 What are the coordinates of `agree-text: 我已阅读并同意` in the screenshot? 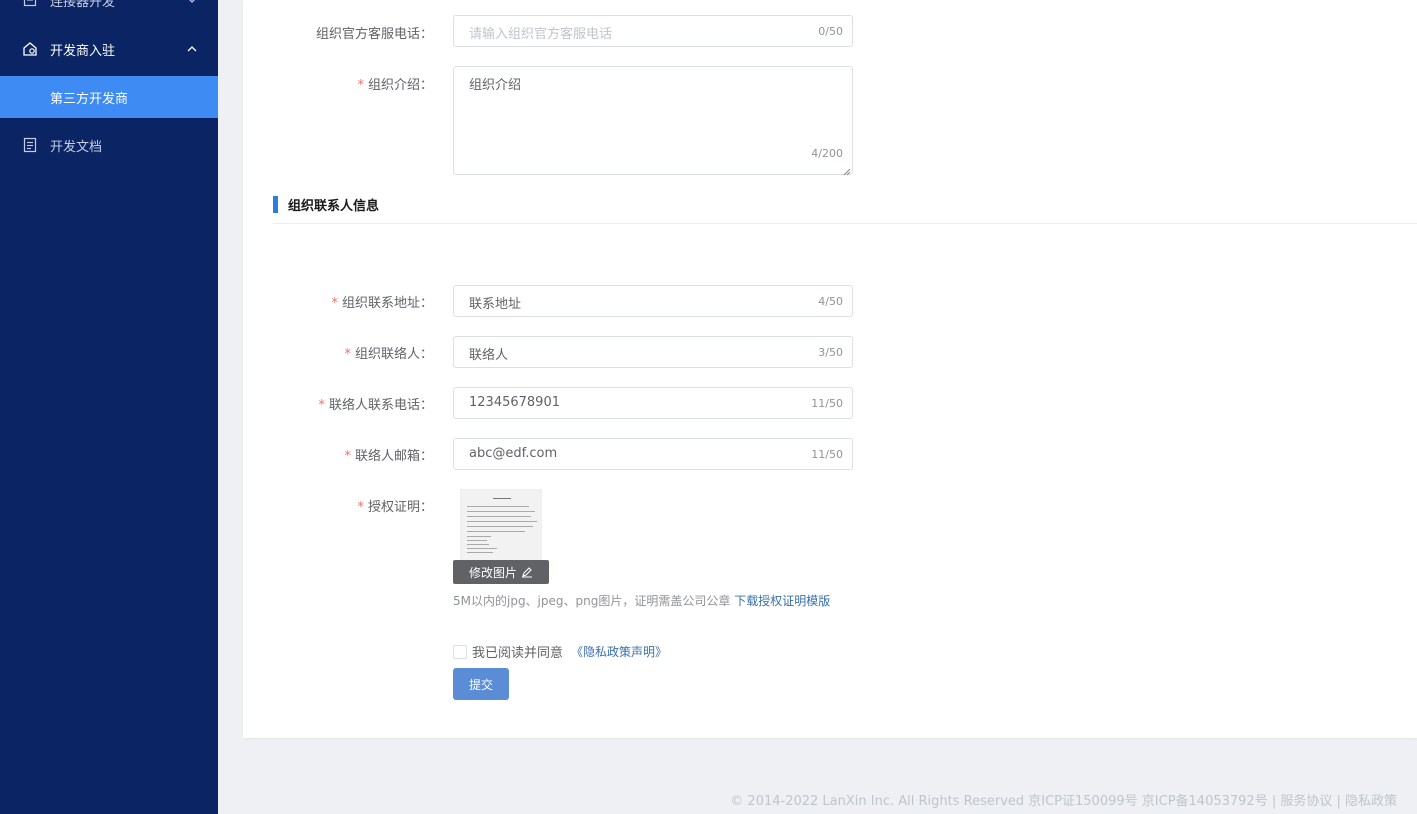 It's located at (518, 653).